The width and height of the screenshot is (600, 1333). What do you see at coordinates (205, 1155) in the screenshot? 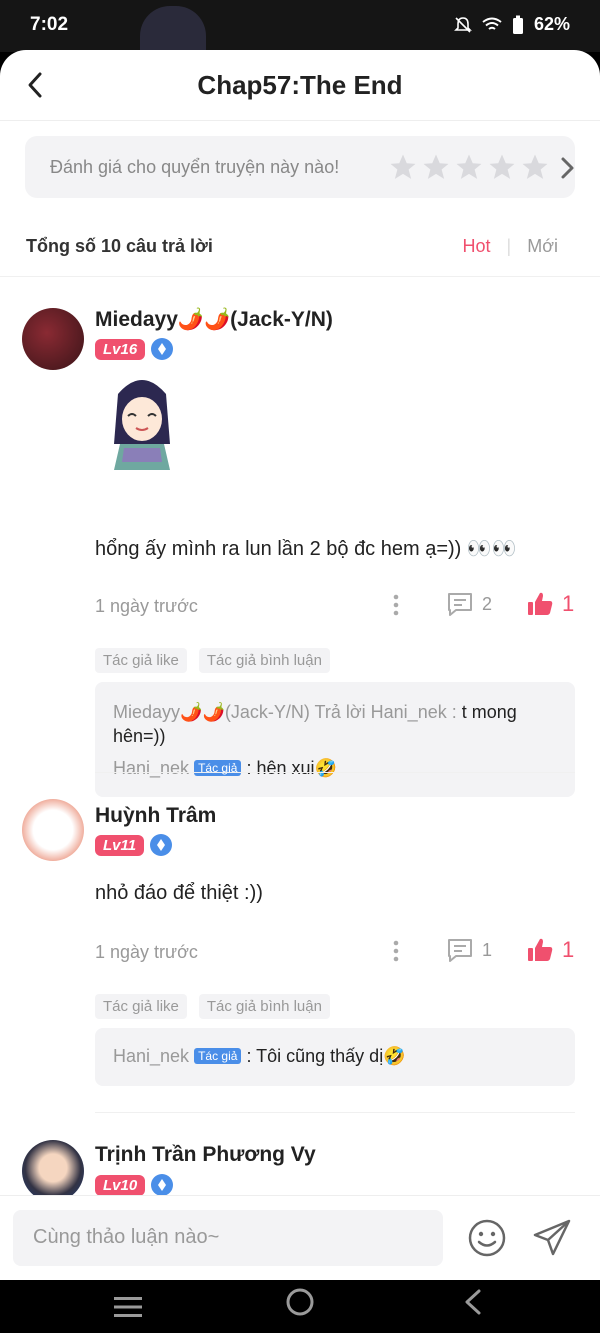
I see `comment-username: Trịnh Trần Phương Vy` at bounding box center [205, 1155].